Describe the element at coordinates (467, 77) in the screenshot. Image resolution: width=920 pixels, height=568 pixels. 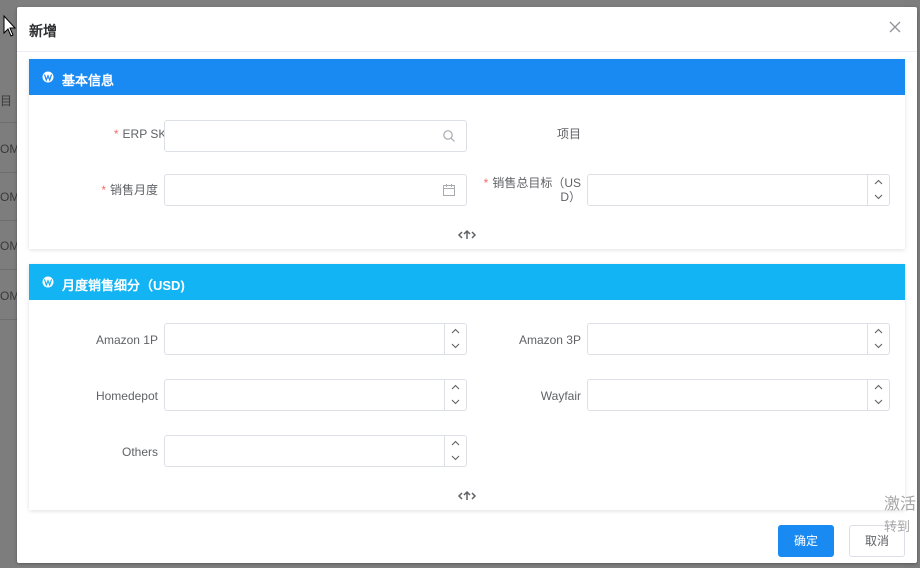
I see `basic-info-header: 基本信息` at that location.